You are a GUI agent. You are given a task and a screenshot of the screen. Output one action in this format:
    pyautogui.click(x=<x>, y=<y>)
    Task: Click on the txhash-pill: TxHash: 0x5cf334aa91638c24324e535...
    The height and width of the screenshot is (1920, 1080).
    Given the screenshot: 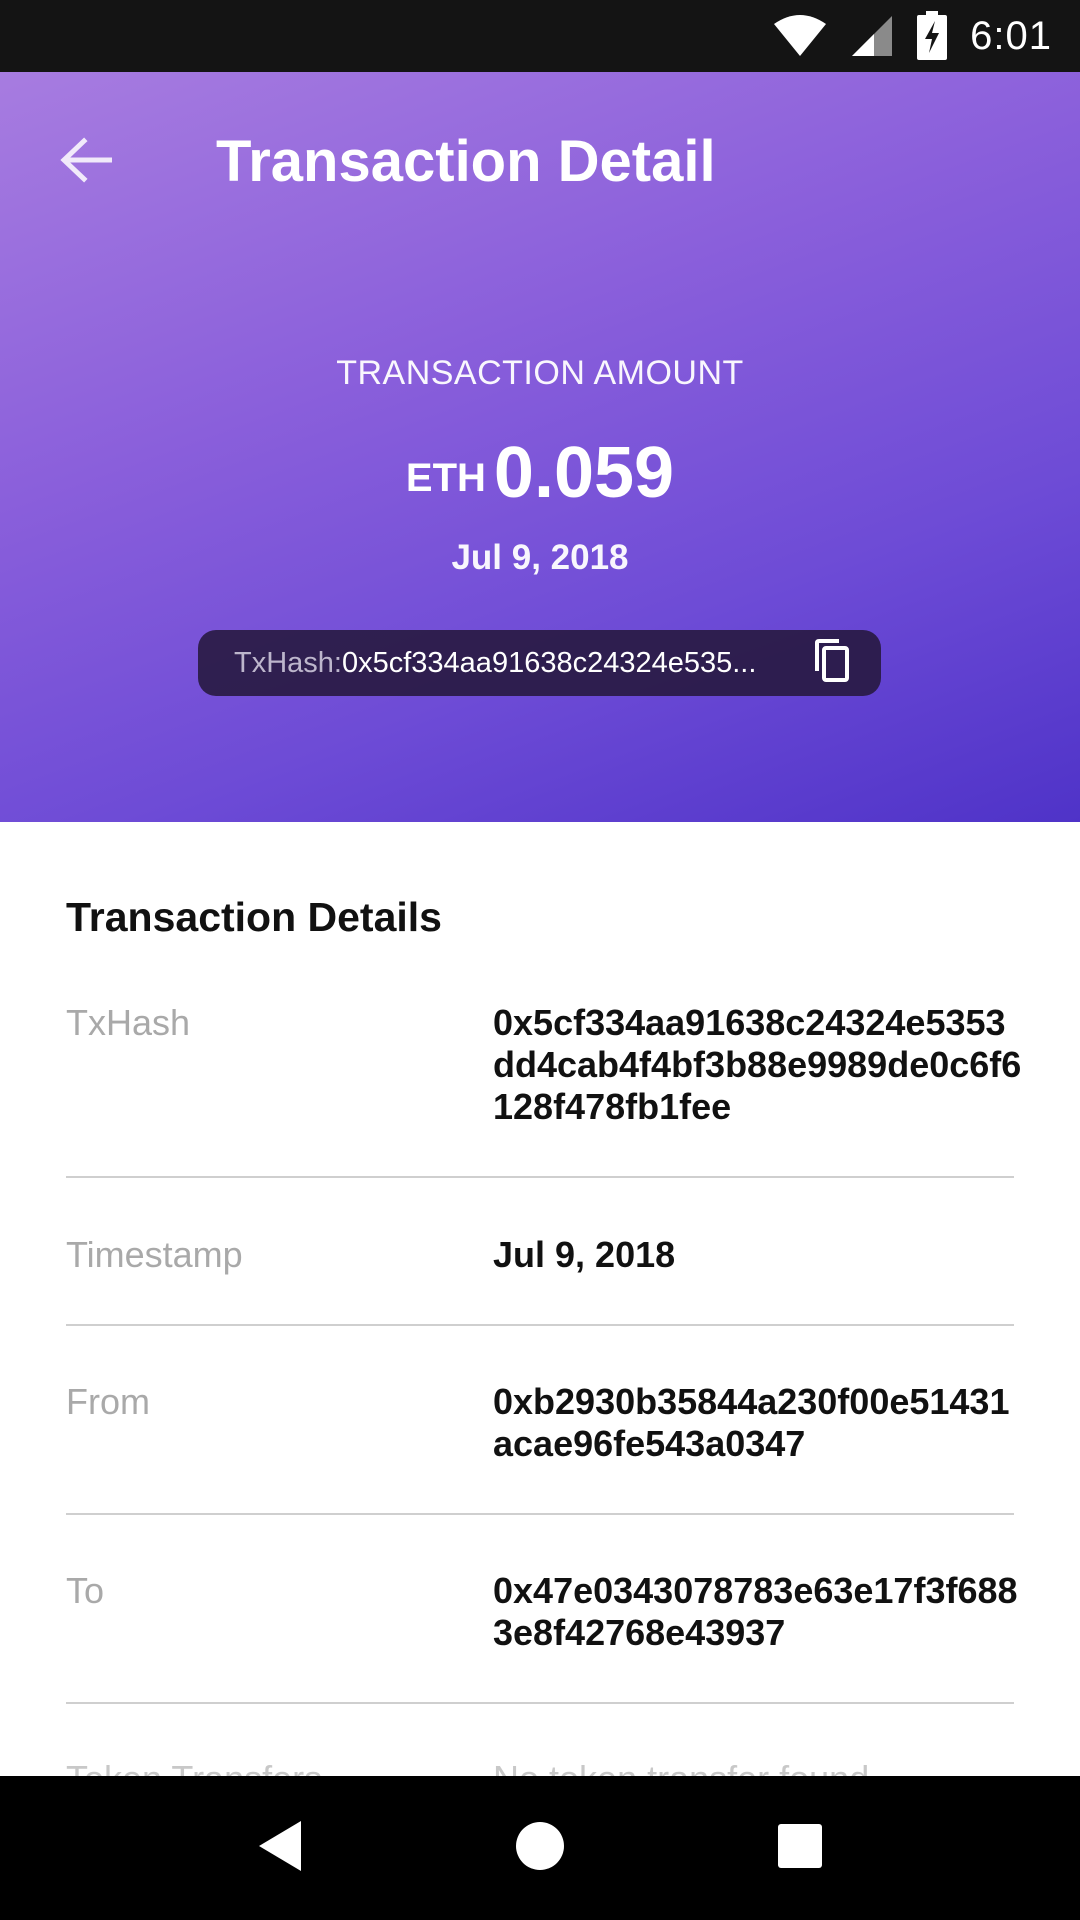 What is the action you would take?
    pyautogui.click(x=539, y=663)
    